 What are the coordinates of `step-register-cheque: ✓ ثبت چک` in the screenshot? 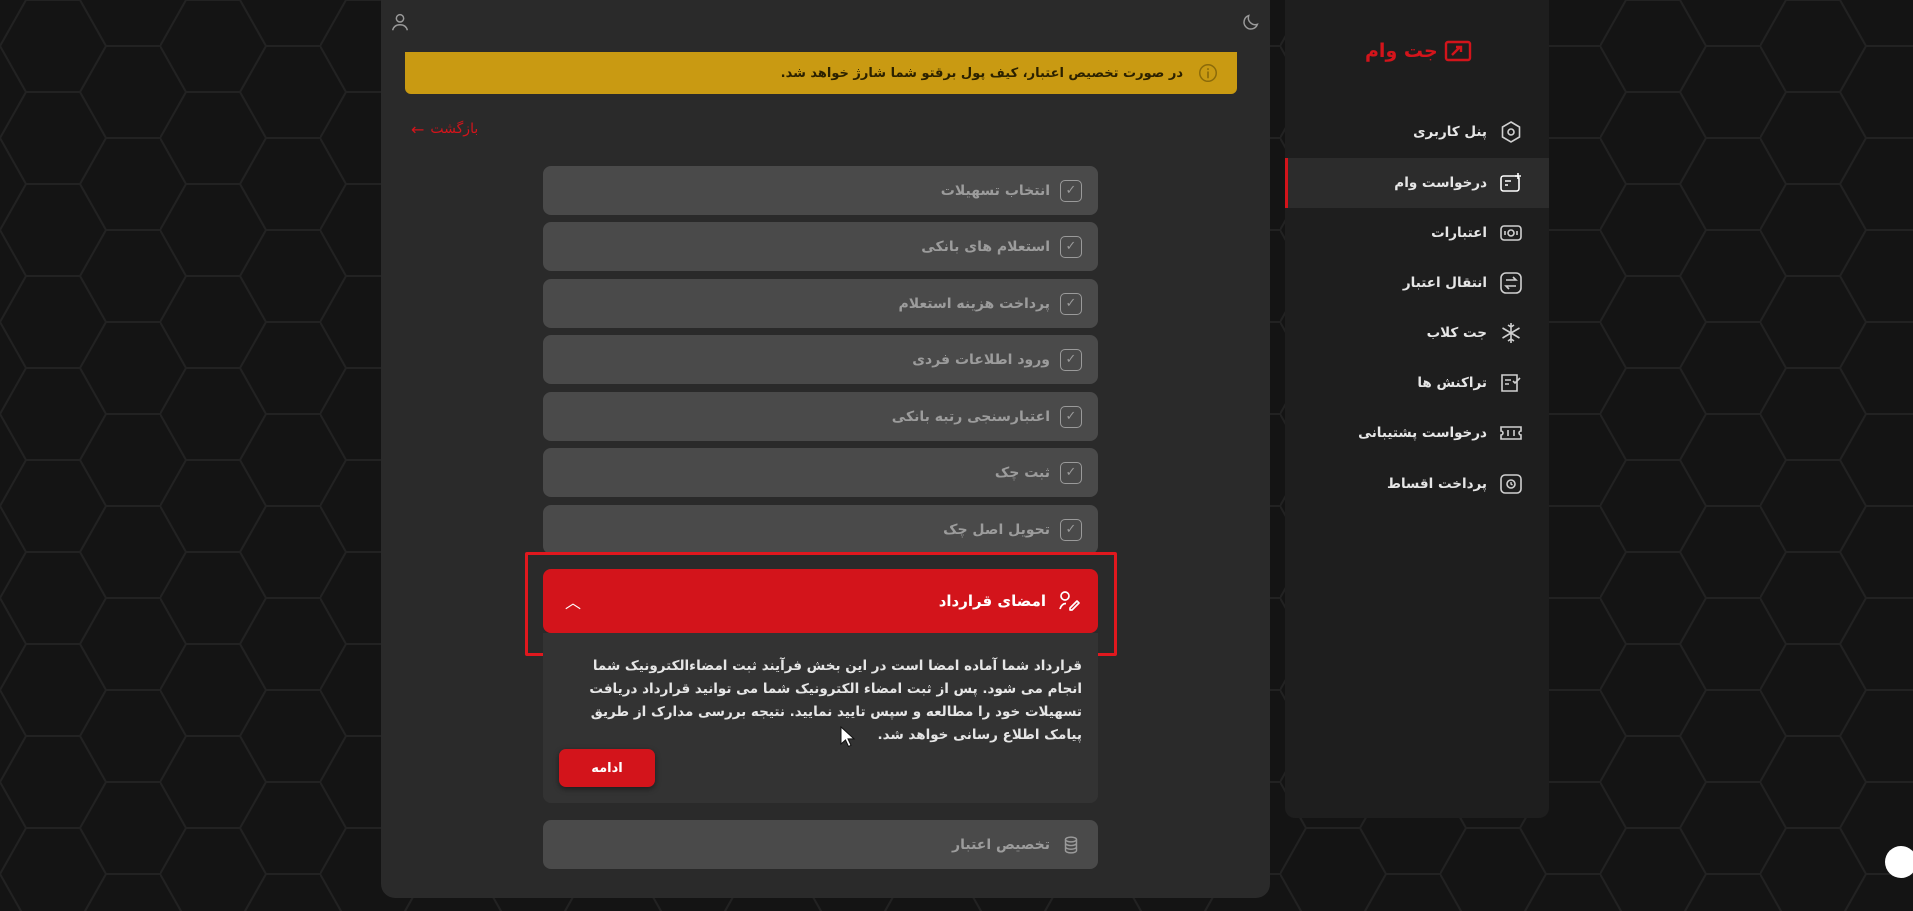 It's located at (820, 472).